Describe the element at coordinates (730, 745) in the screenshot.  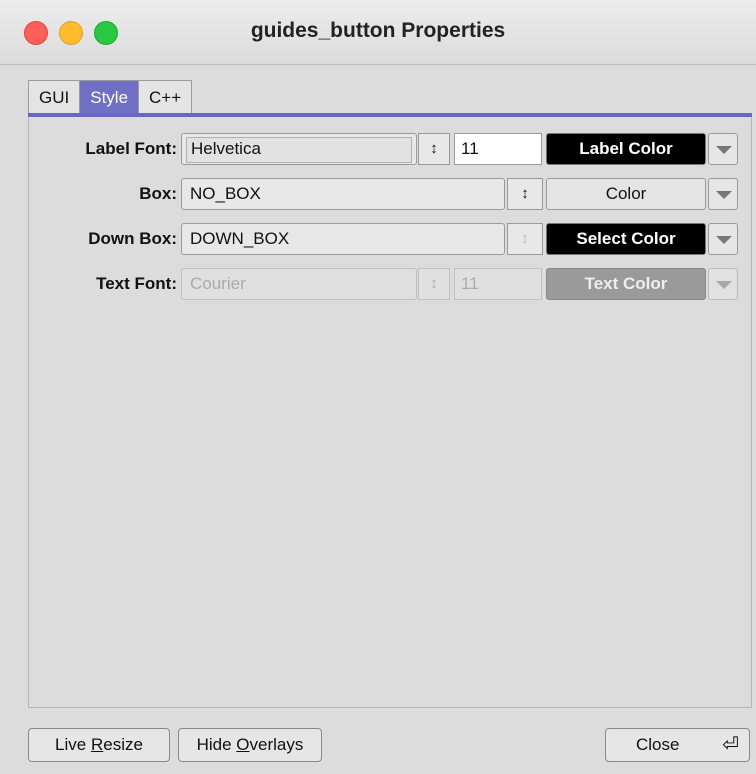
I see `return-key-icon: ⏎` at that location.